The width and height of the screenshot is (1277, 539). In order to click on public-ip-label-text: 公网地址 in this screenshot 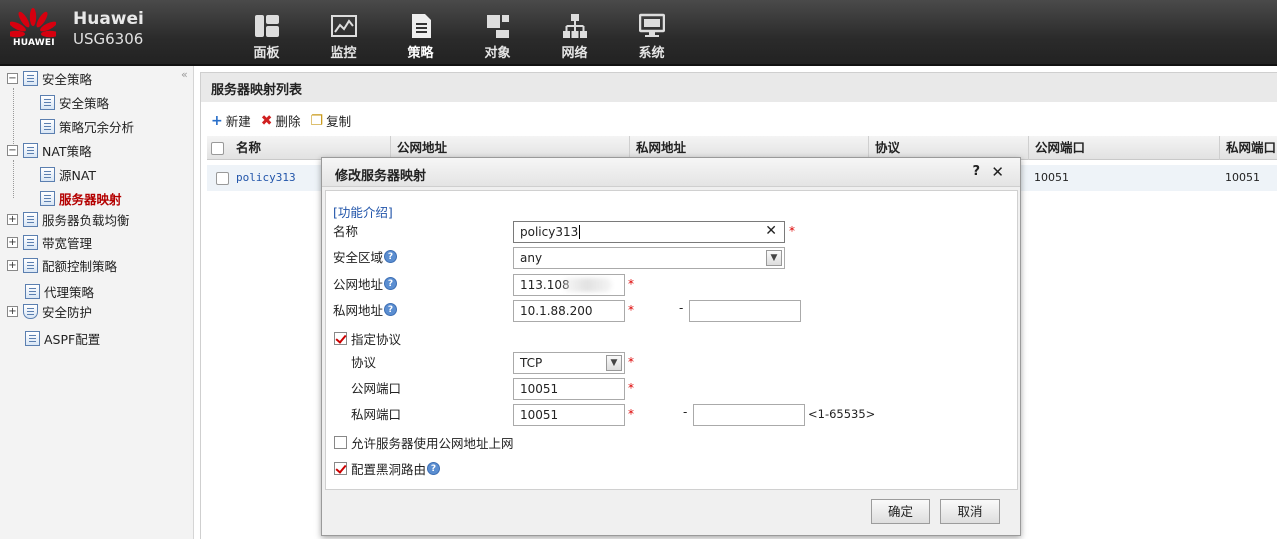, I will do `click(358, 284)`.